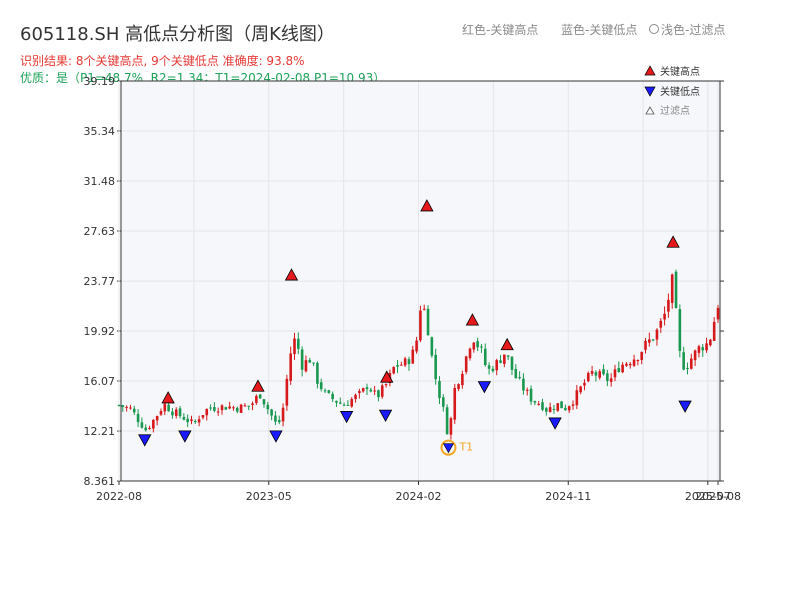  Describe the element at coordinates (680, 91) in the screenshot. I see `legend-low-label: 关键低点` at that location.